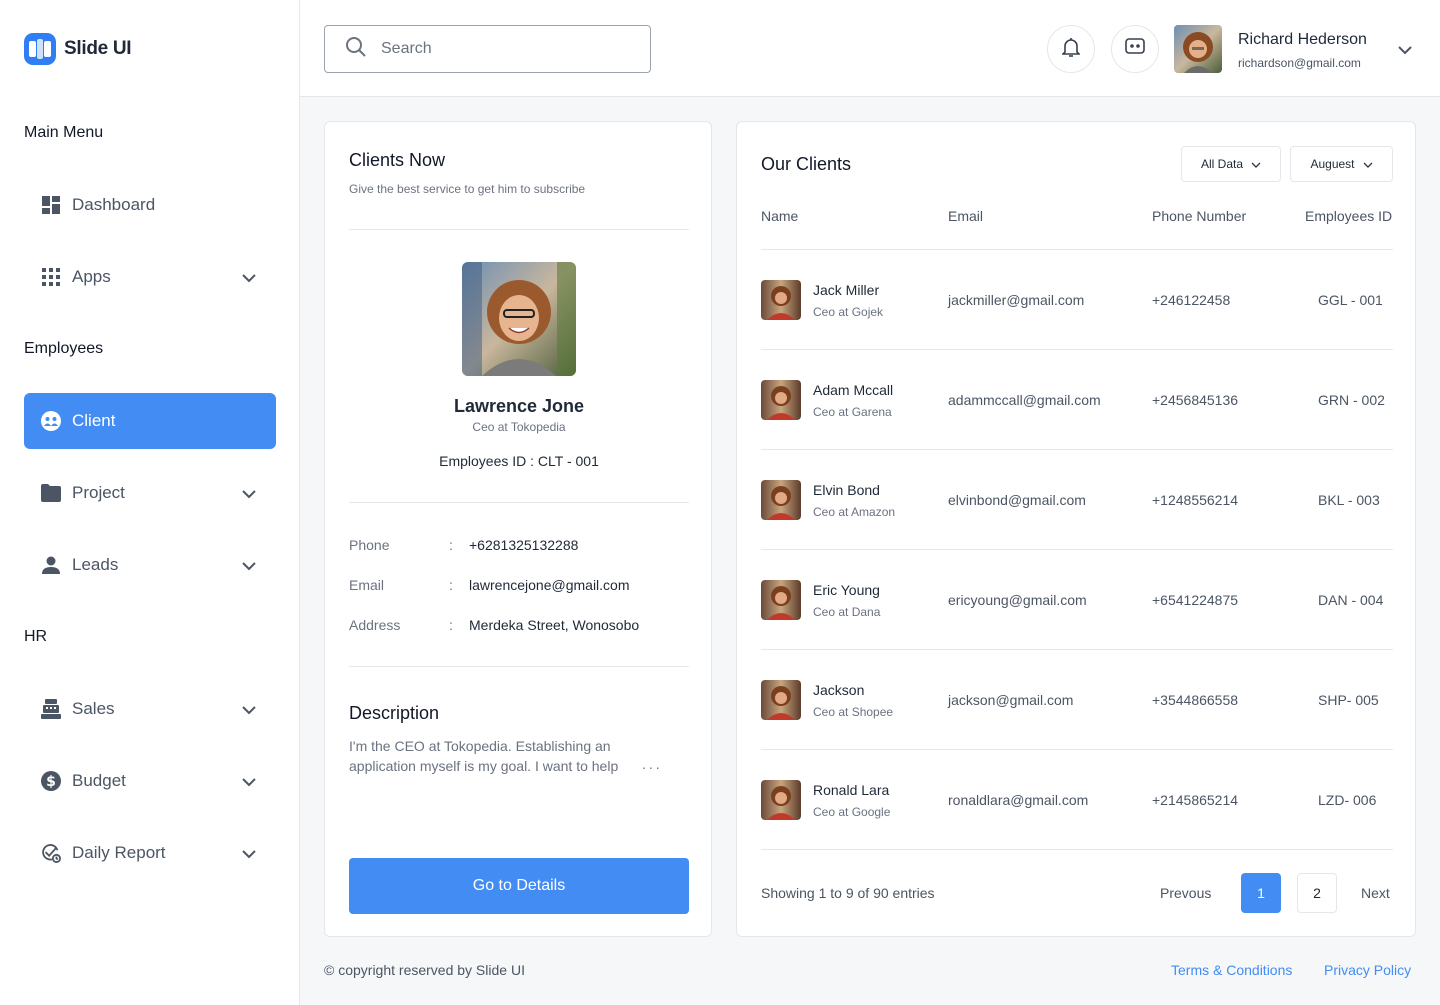 This screenshot has height=1005, width=1440. I want to click on address-label: Address, so click(375, 625).